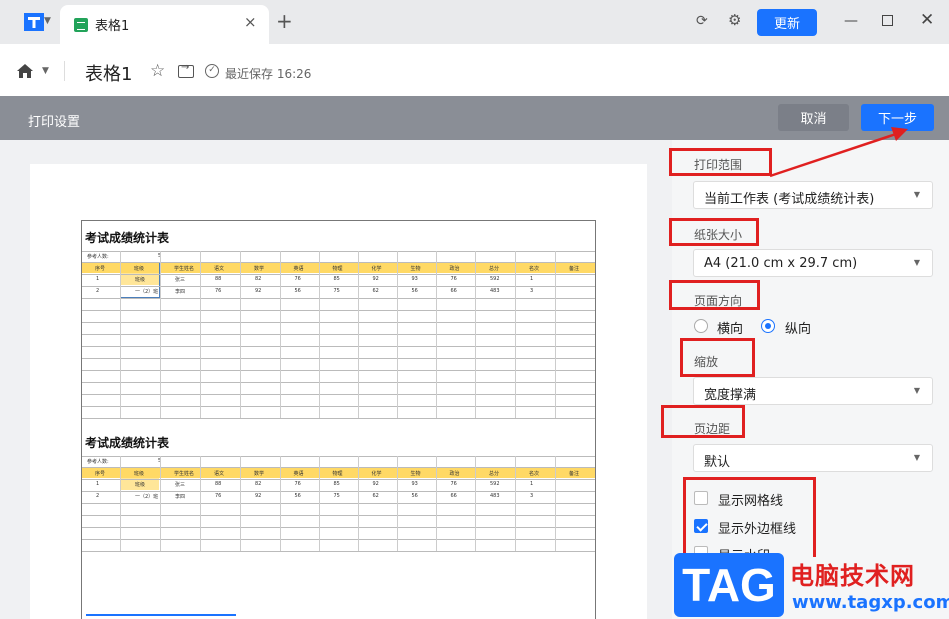 This screenshot has height=619, width=949. What do you see at coordinates (730, 395) in the screenshot?
I see `scale-value: 宽度撑满` at bounding box center [730, 395].